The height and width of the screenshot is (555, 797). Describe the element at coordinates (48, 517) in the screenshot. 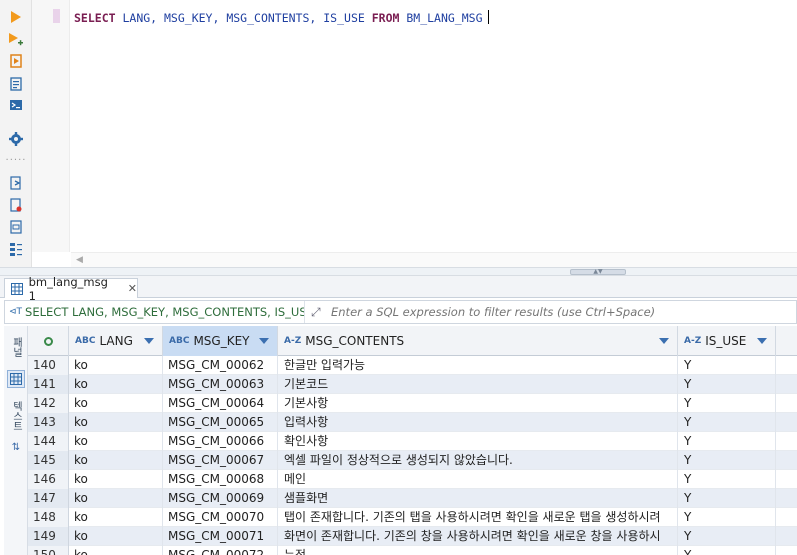

I see `row-number-cell: 148` at that location.